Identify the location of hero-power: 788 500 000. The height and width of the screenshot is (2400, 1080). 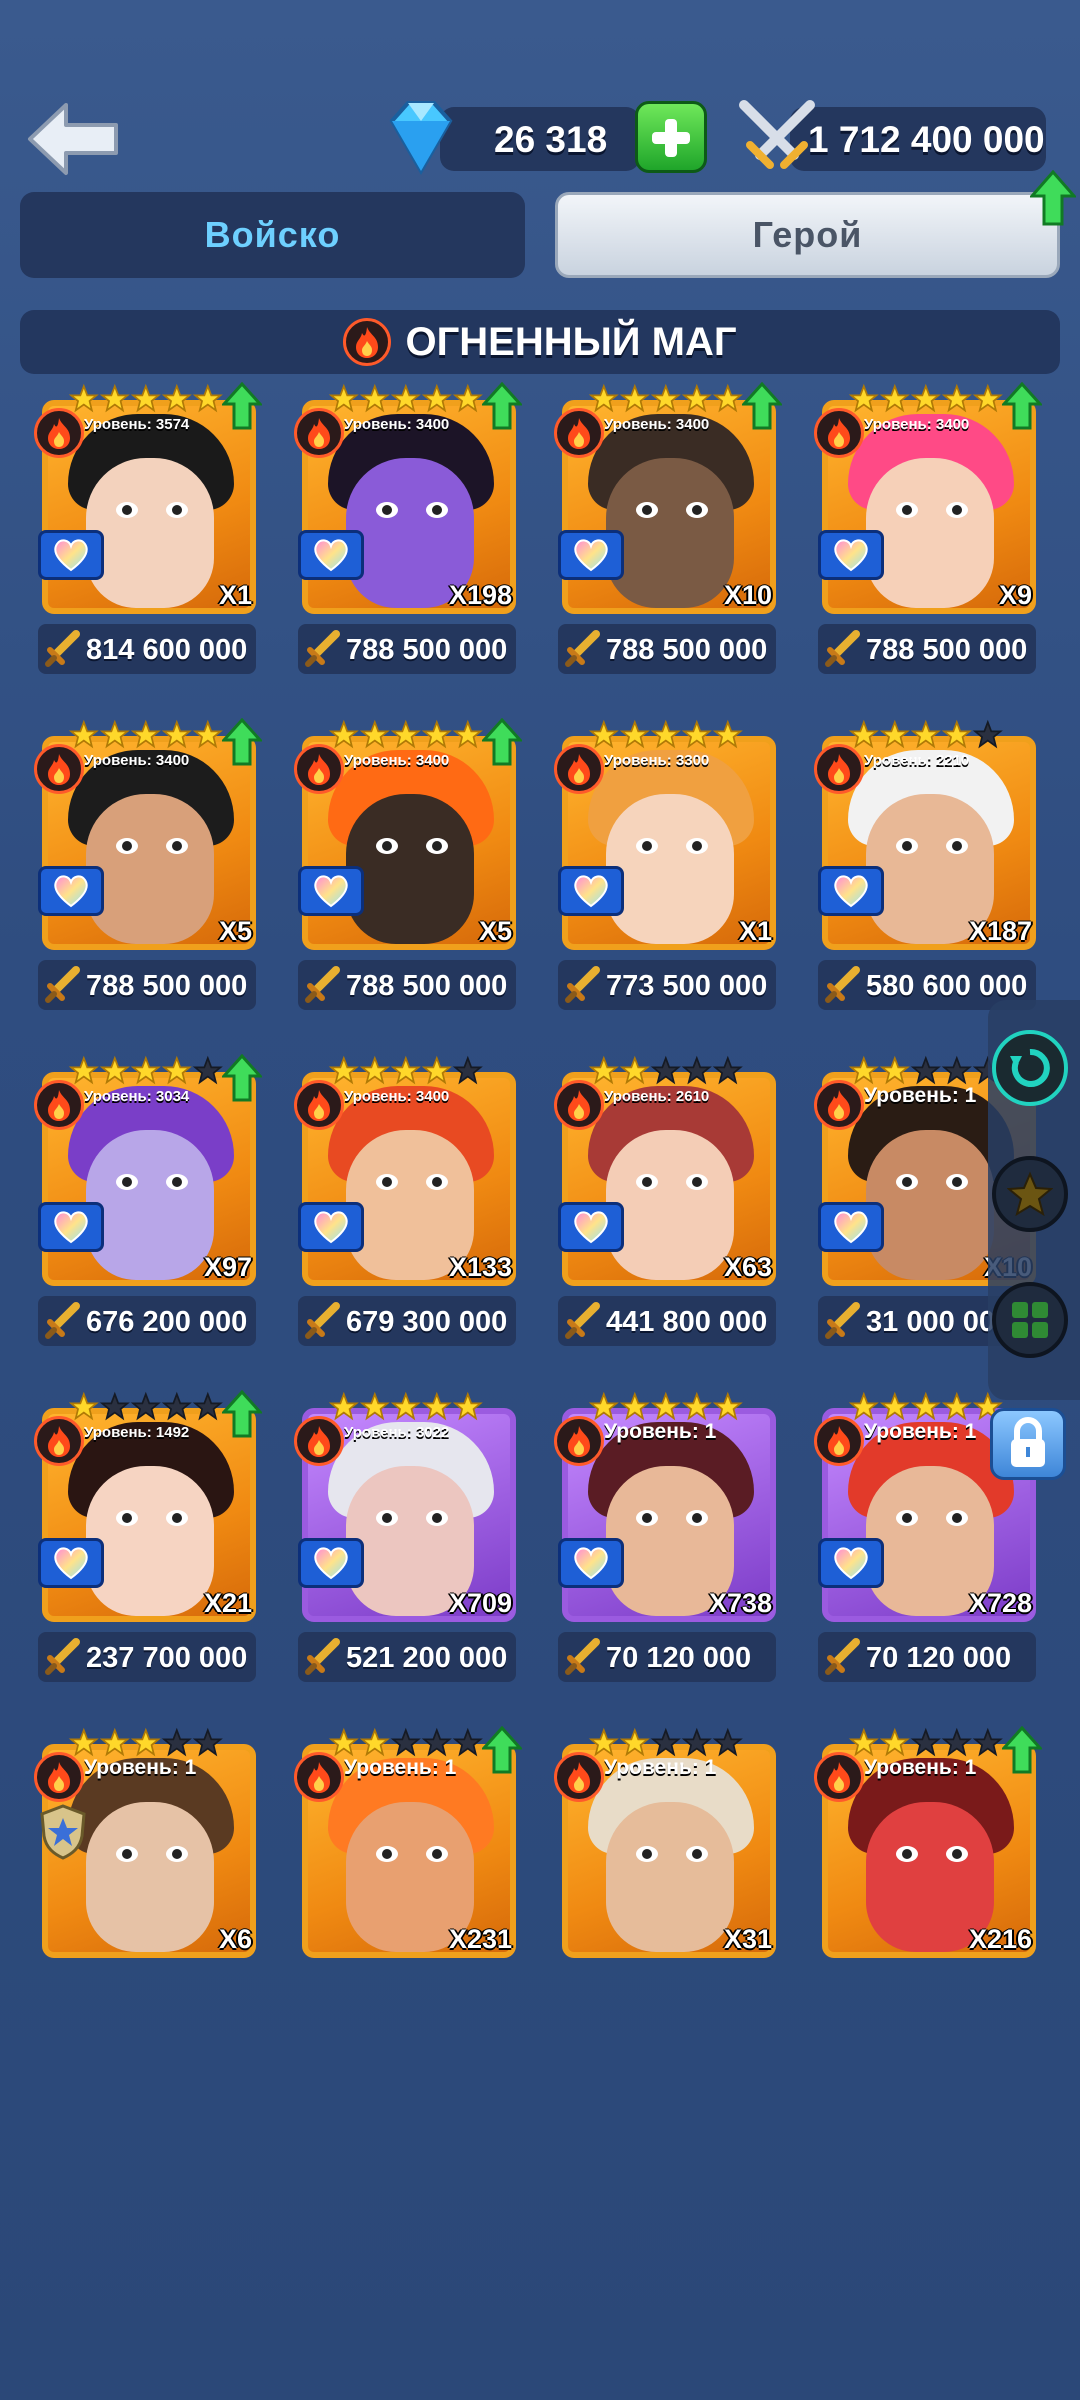
(427, 986).